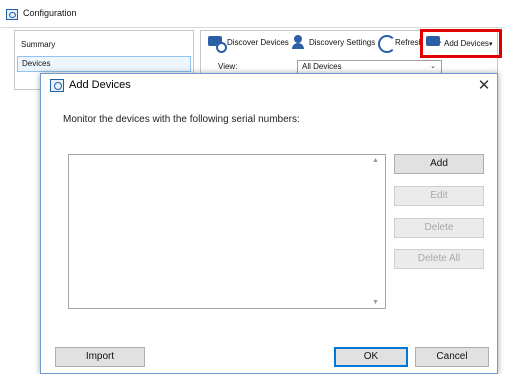 This screenshot has width=505, height=374. What do you see at coordinates (484, 86) in the screenshot?
I see `close-icon: ✕` at bounding box center [484, 86].